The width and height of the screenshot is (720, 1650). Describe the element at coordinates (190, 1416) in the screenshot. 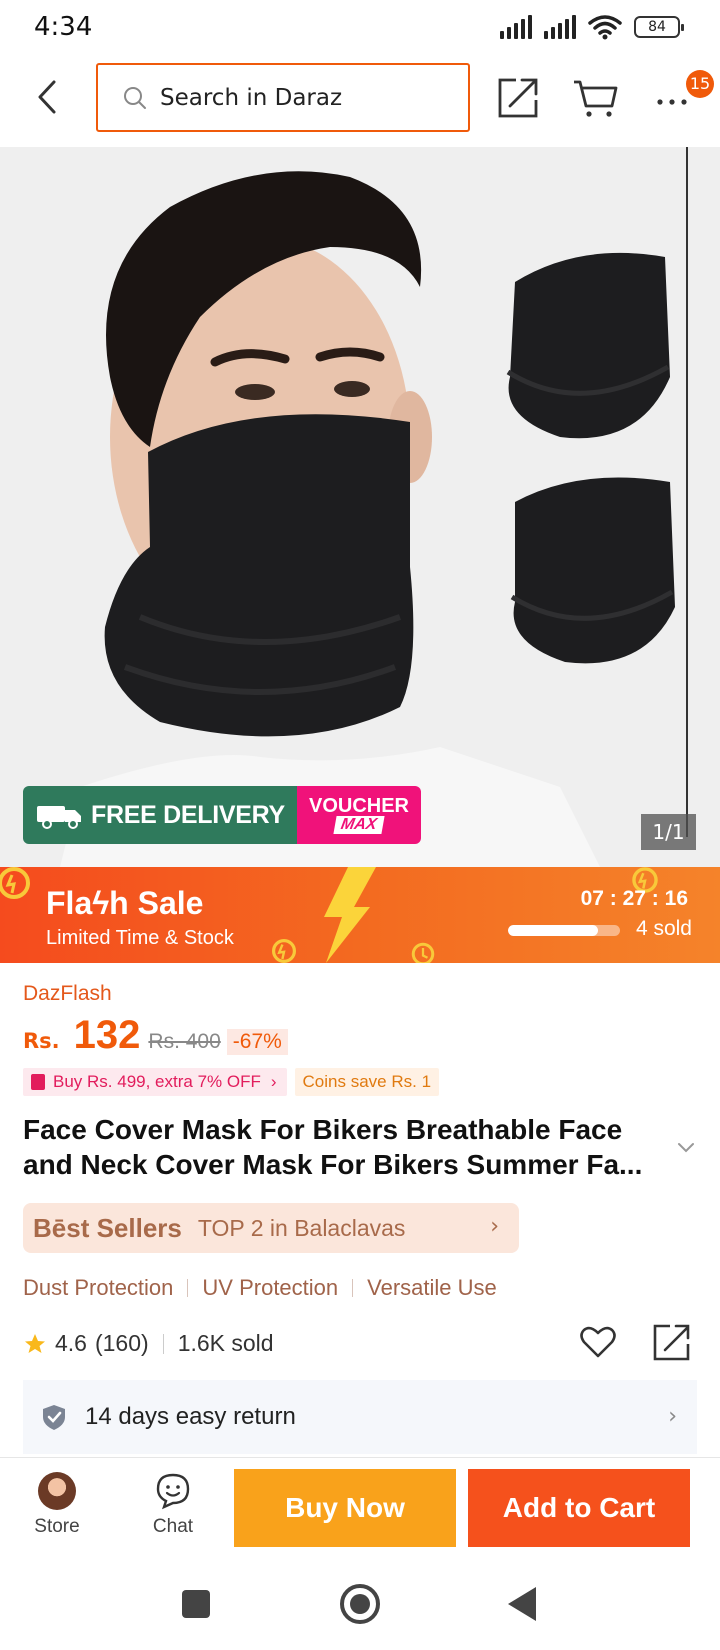

I see `return-policy-text: 14 days easy return` at that location.